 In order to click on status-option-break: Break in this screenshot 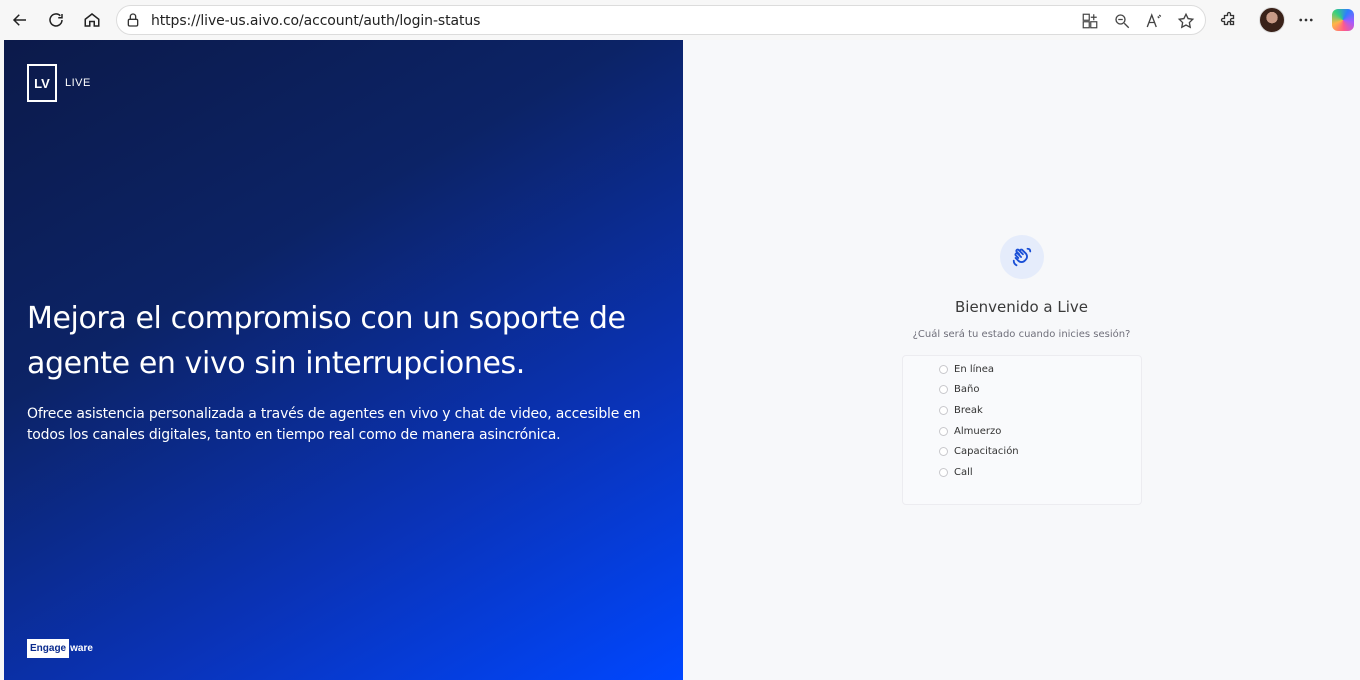, I will do `click(961, 410)`.